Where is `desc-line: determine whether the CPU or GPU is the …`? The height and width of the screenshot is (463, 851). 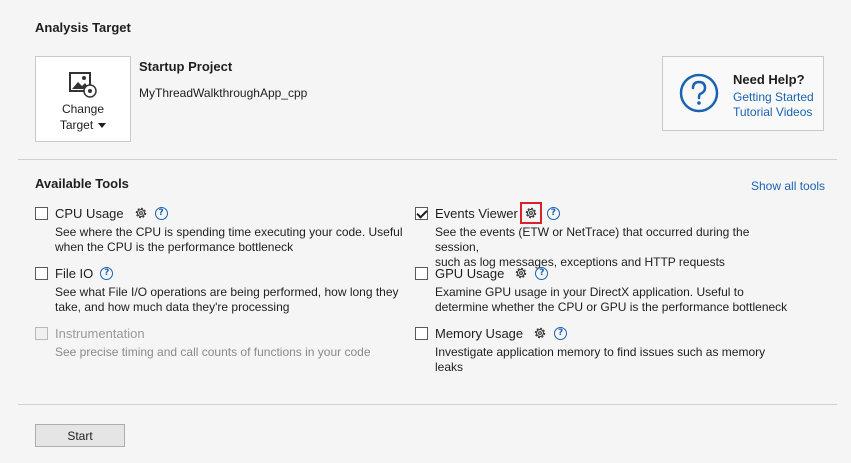 desc-line: determine whether the CPU or GPU is the … is located at coordinates (611, 307).